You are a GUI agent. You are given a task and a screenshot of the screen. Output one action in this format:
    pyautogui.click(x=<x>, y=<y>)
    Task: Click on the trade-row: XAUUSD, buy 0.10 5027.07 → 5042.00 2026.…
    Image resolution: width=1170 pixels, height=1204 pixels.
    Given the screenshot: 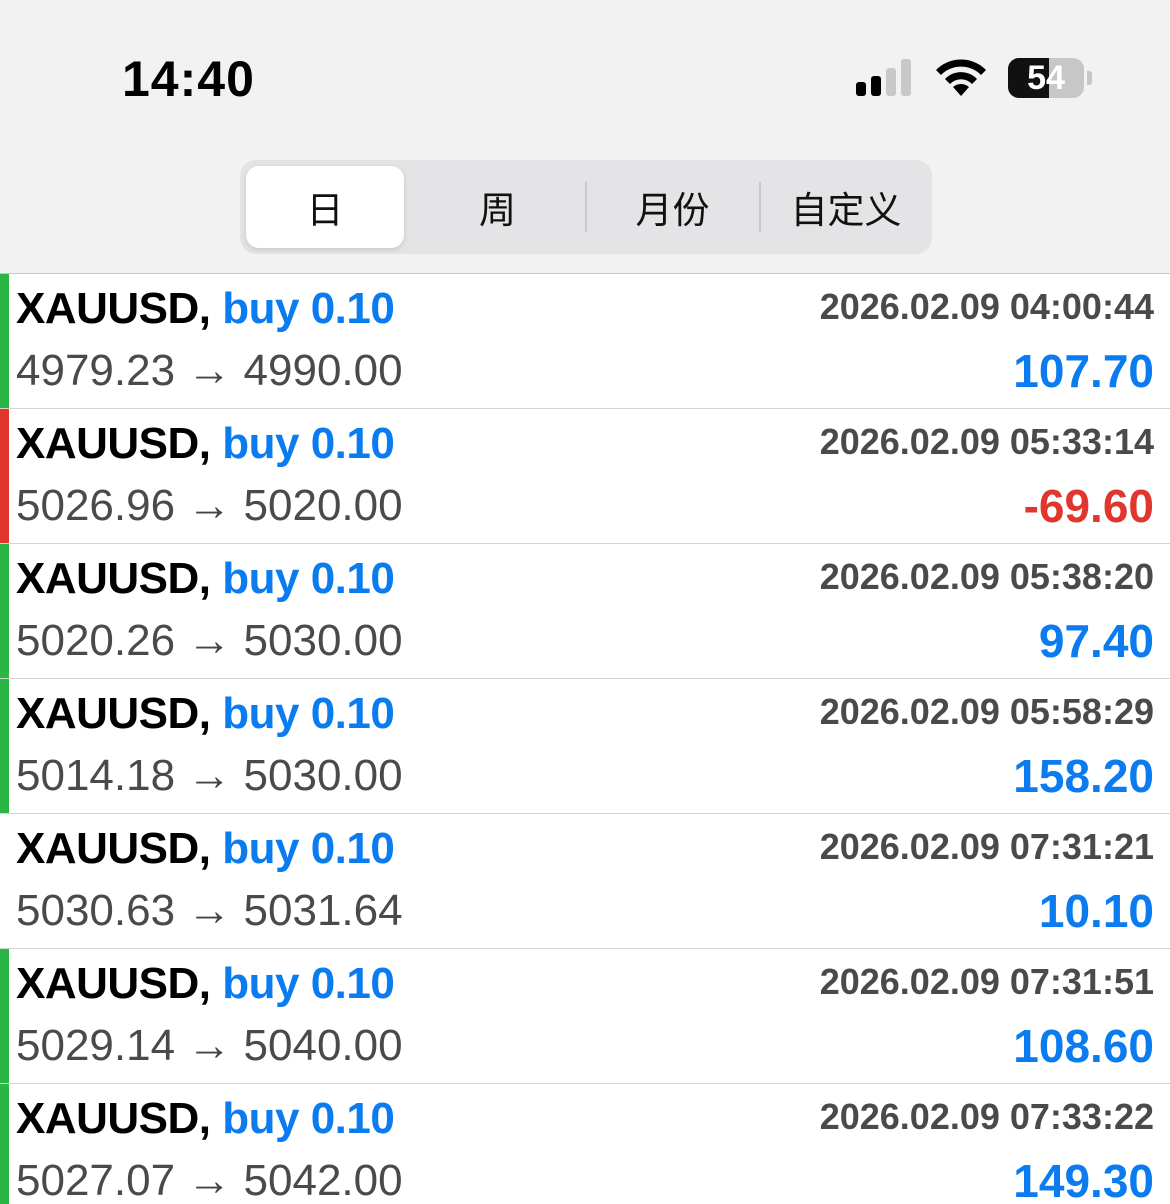 What is the action you would take?
    pyautogui.click(x=585, y=1144)
    